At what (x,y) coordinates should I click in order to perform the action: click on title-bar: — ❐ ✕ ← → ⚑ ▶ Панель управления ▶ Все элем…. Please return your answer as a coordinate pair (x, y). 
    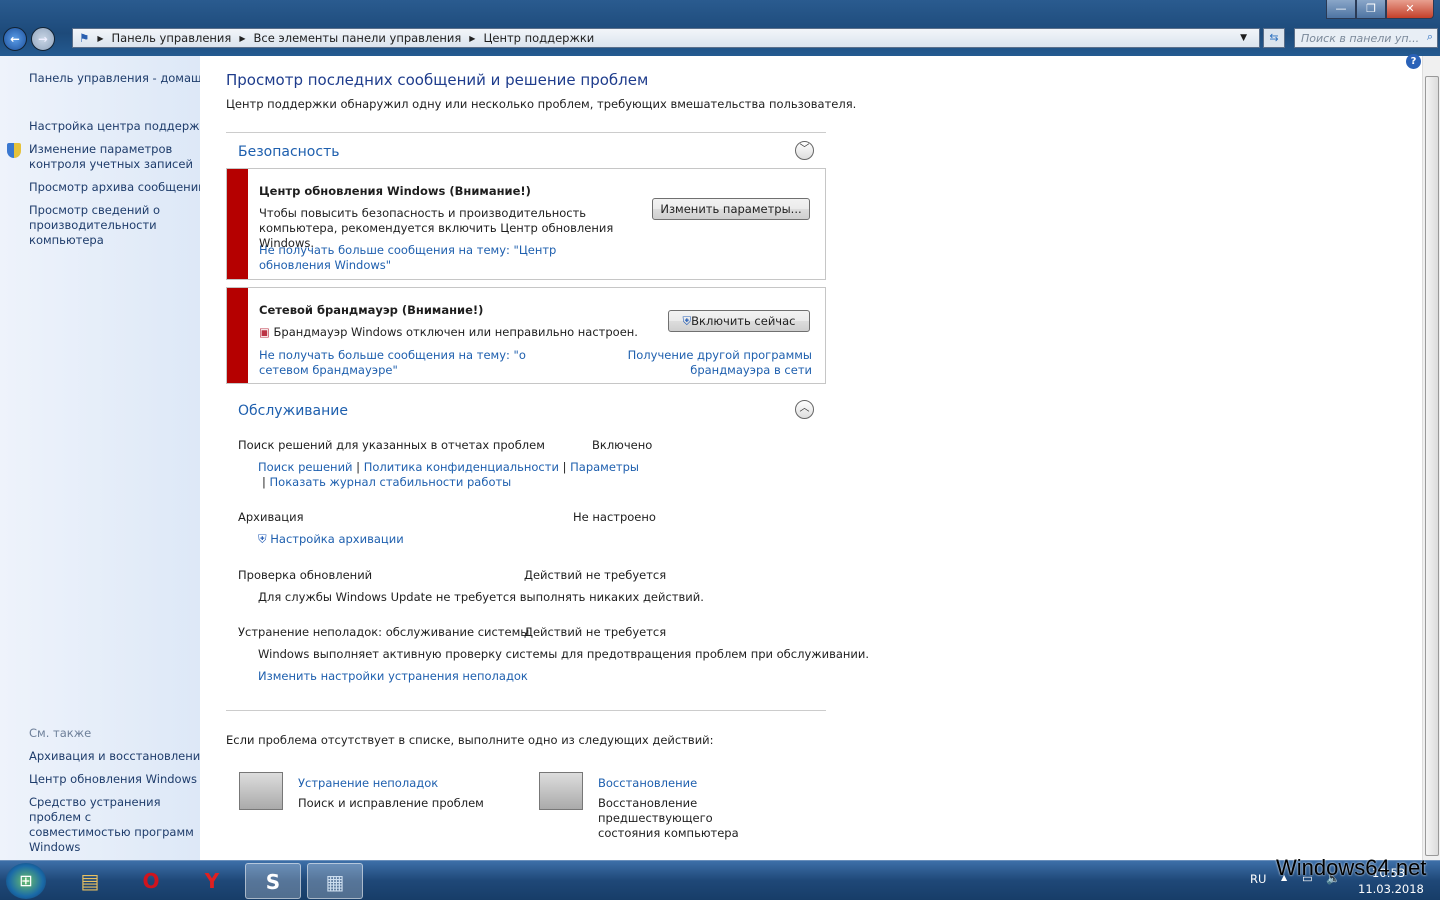
    Looking at the image, I should click on (720, 28).